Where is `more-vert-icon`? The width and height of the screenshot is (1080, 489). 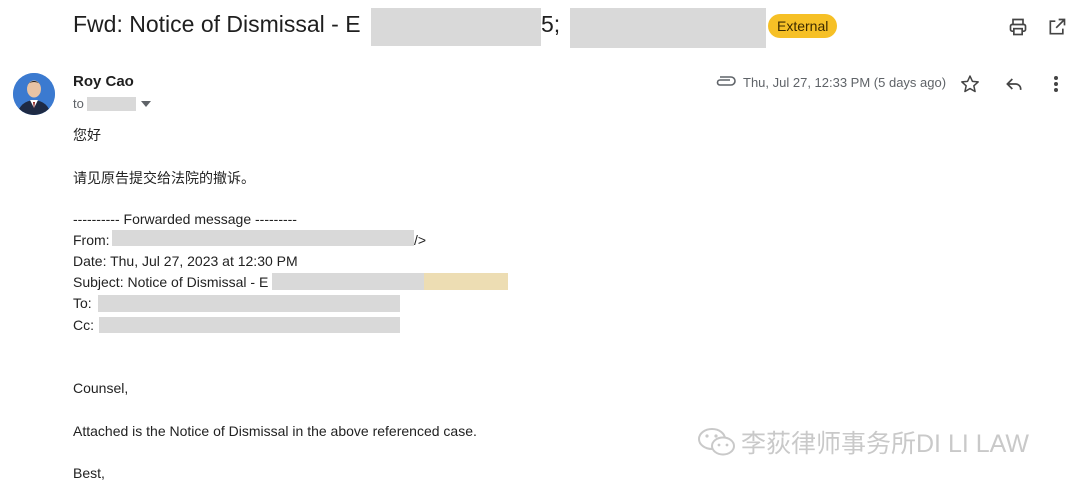
more-vert-icon is located at coordinates (1056, 84).